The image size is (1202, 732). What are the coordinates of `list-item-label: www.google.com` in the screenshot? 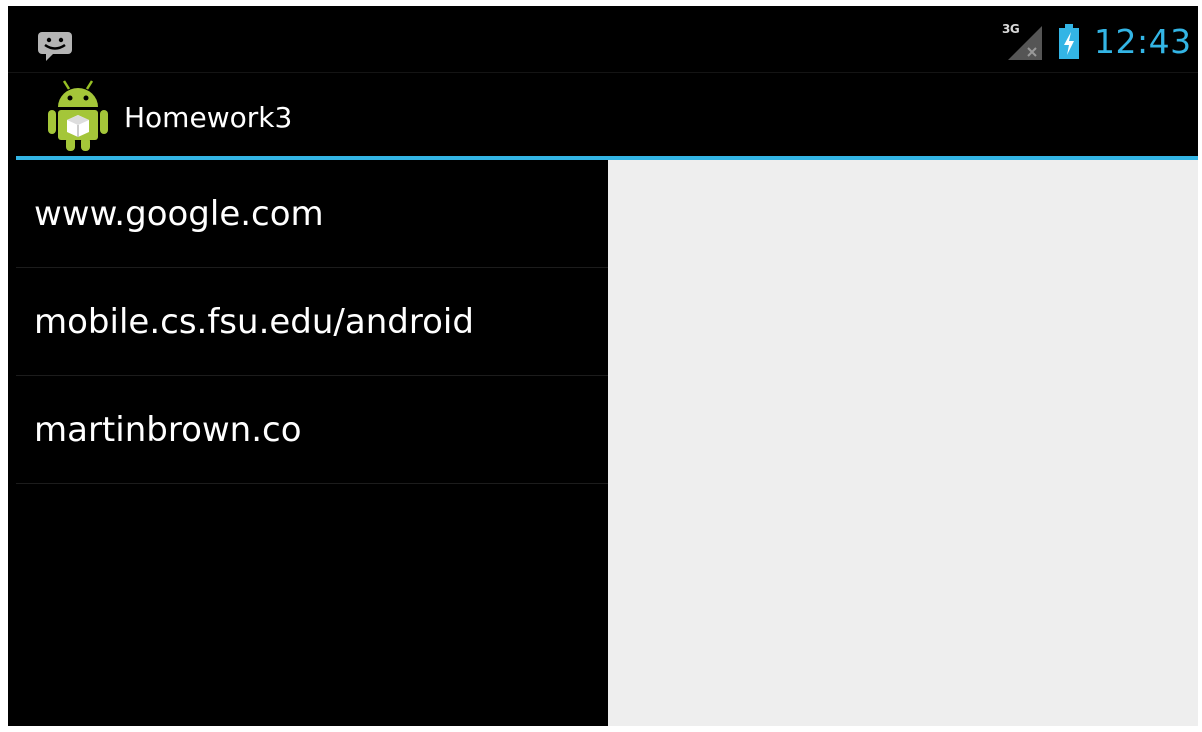 It's located at (179, 214).